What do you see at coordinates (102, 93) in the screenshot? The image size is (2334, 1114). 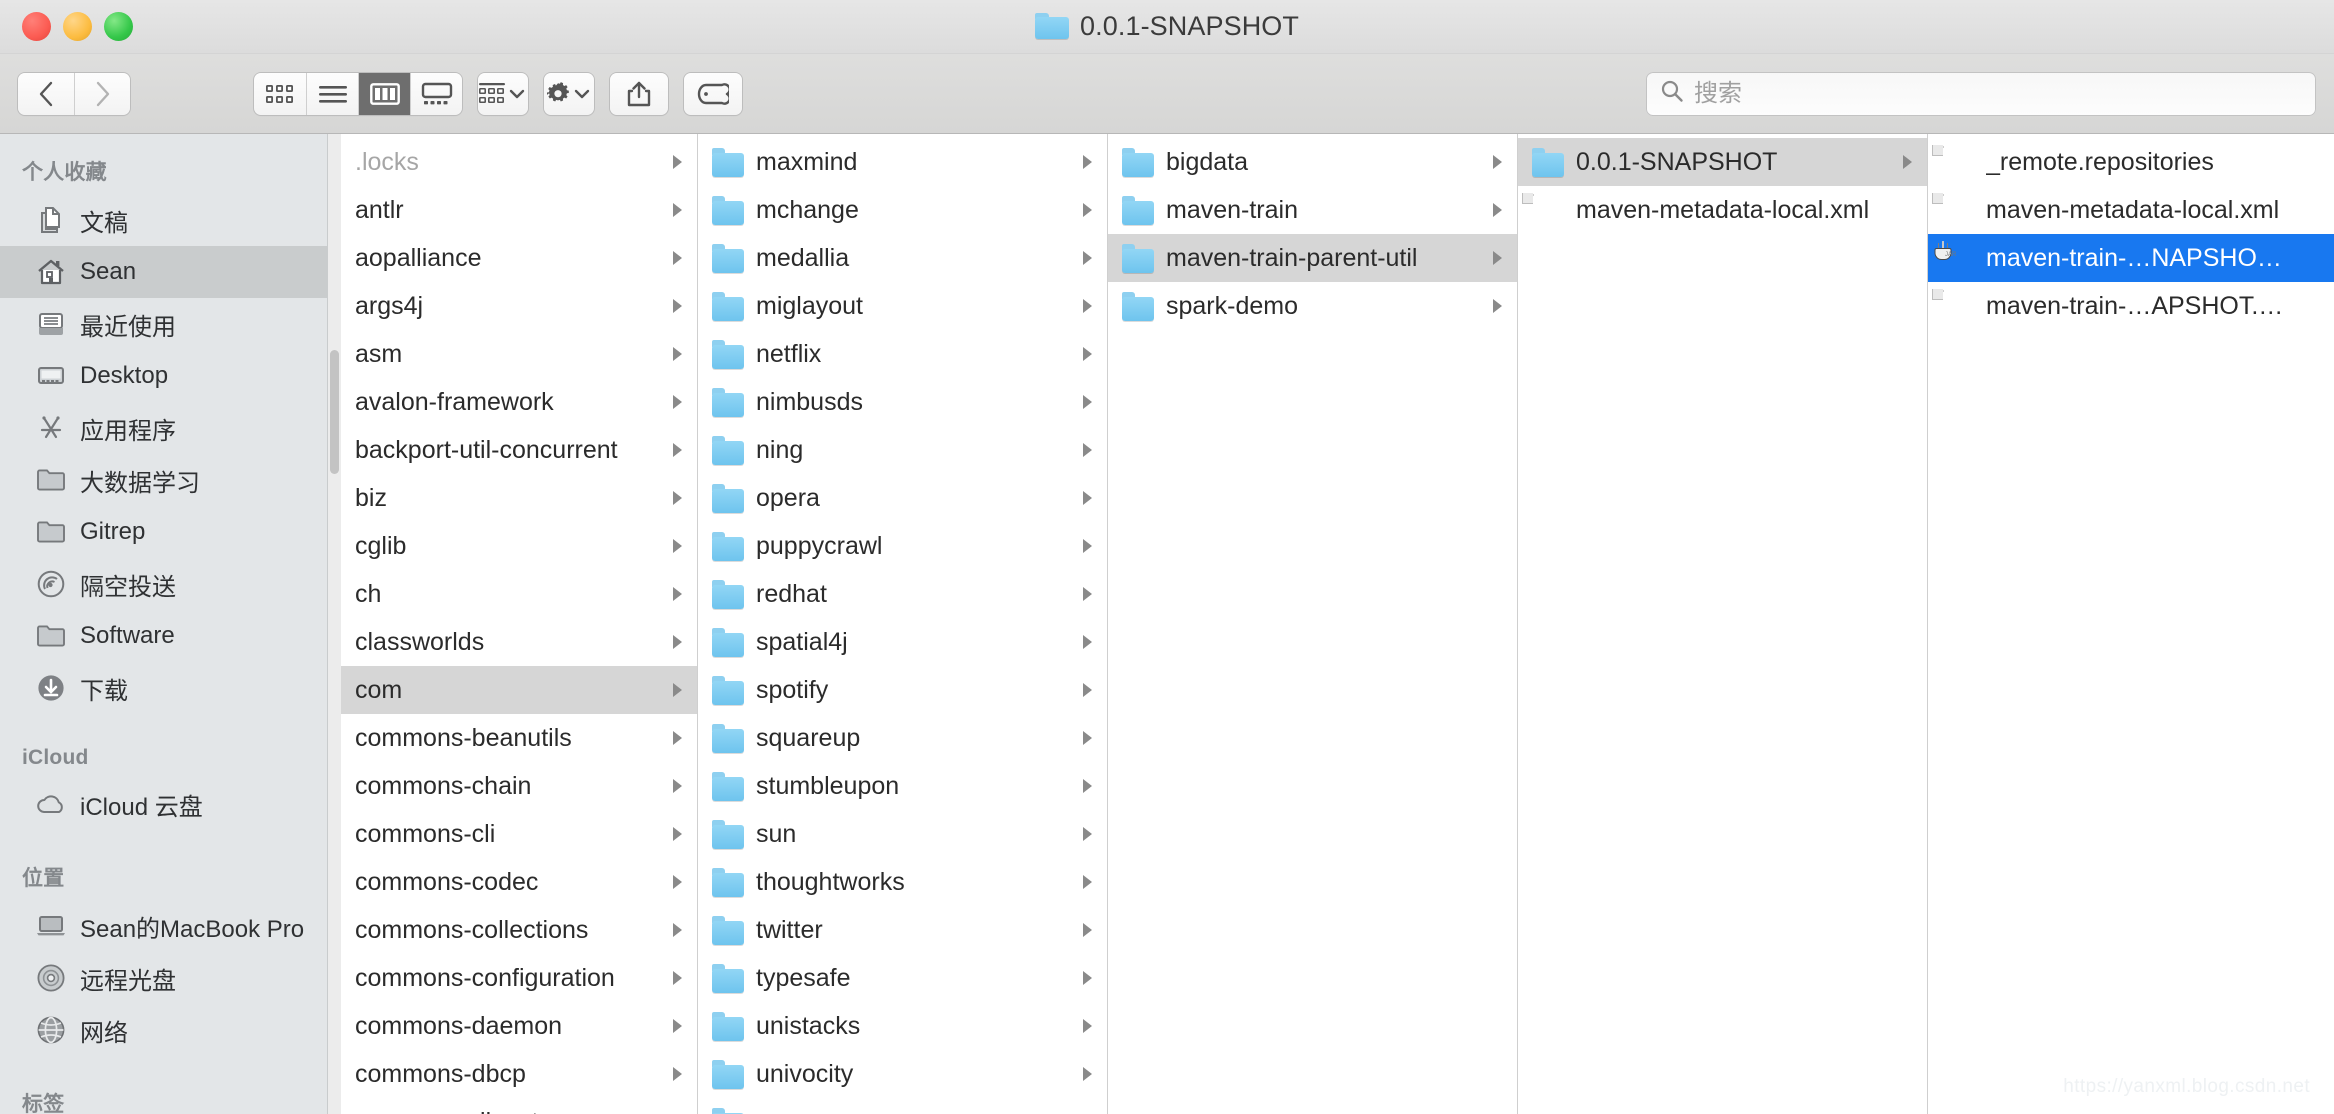 I see `forward-button` at bounding box center [102, 93].